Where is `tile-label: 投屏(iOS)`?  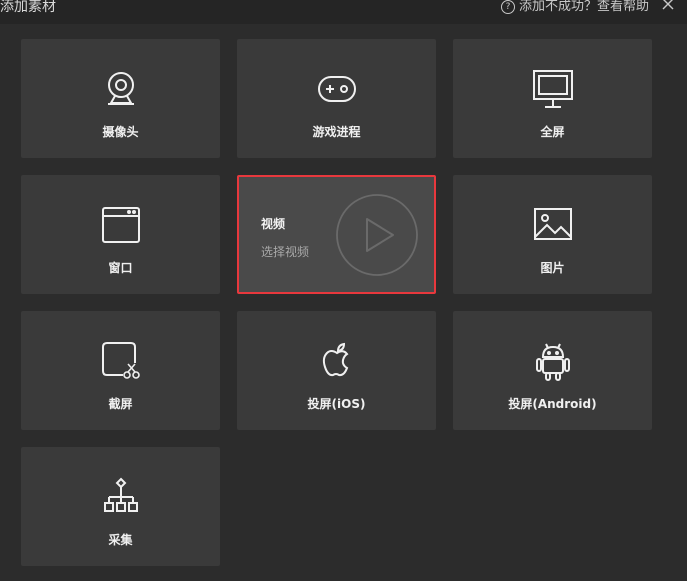 tile-label: 投屏(iOS) is located at coordinates (336, 404).